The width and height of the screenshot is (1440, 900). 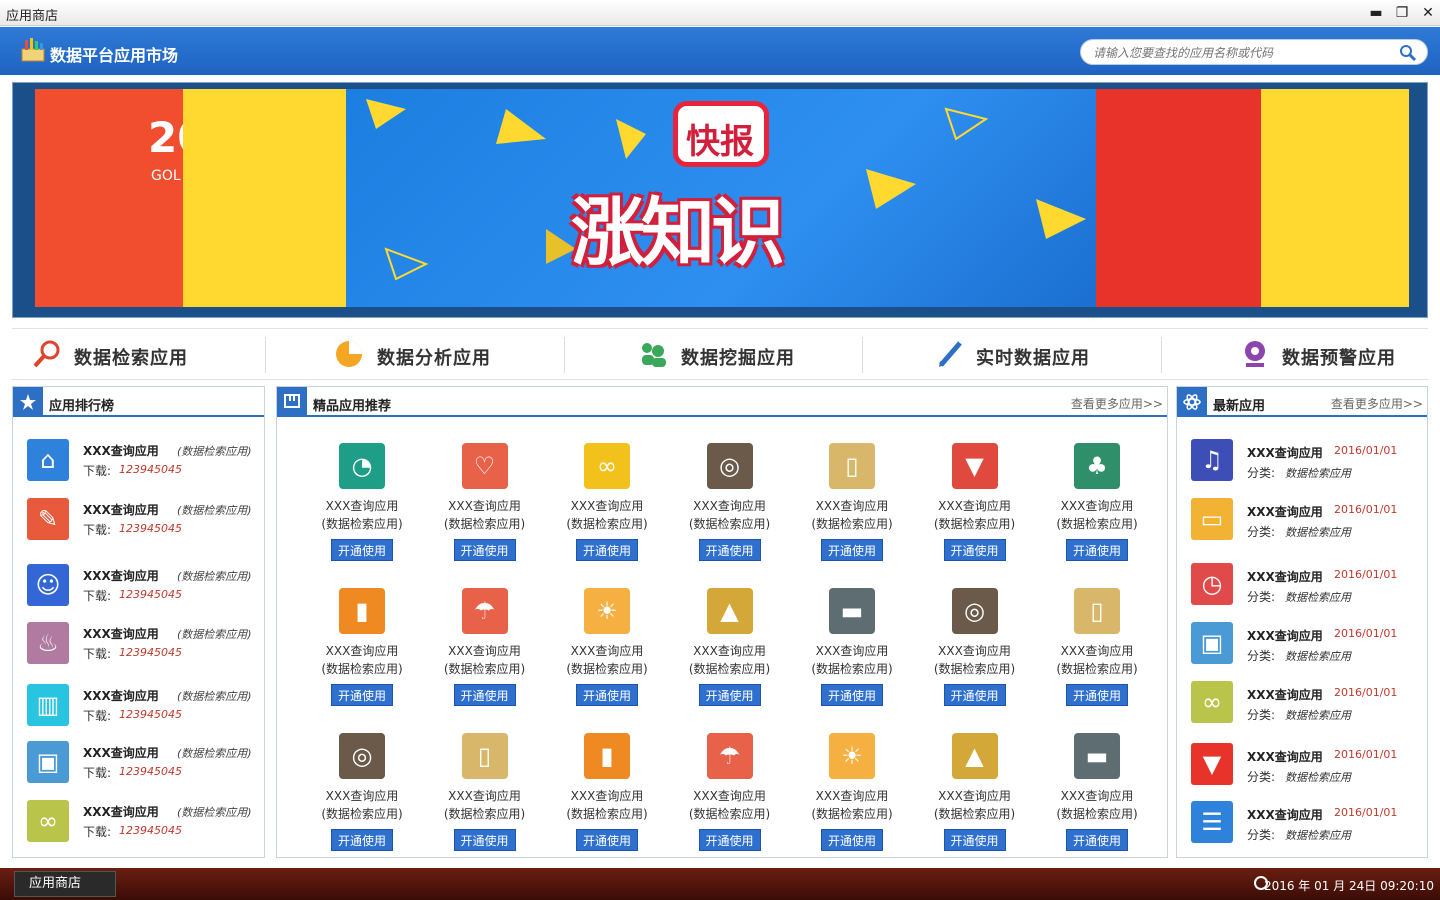 I want to click on search-icon, so click(x=1408, y=53).